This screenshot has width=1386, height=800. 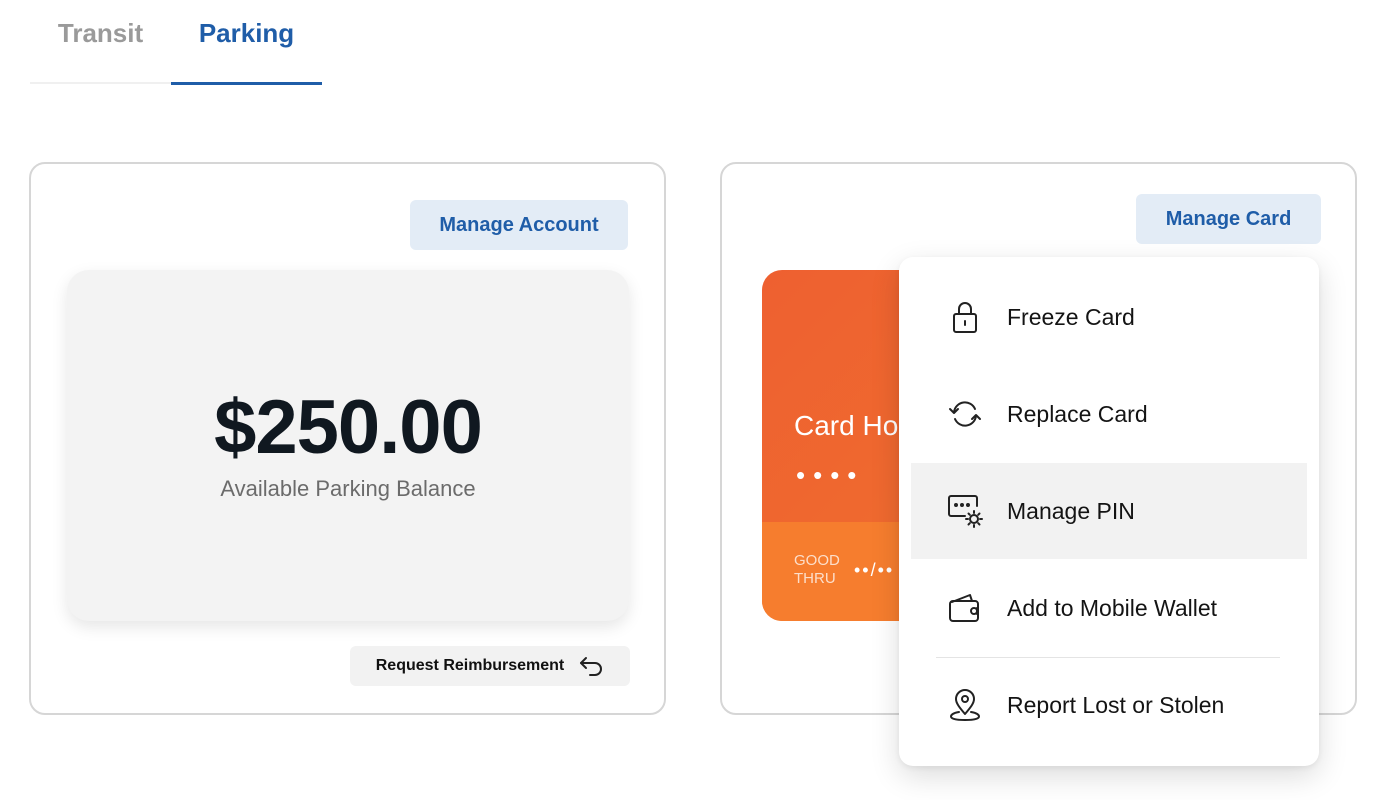 I want to click on reimburse-label: Request Reimbursement, so click(x=470, y=665).